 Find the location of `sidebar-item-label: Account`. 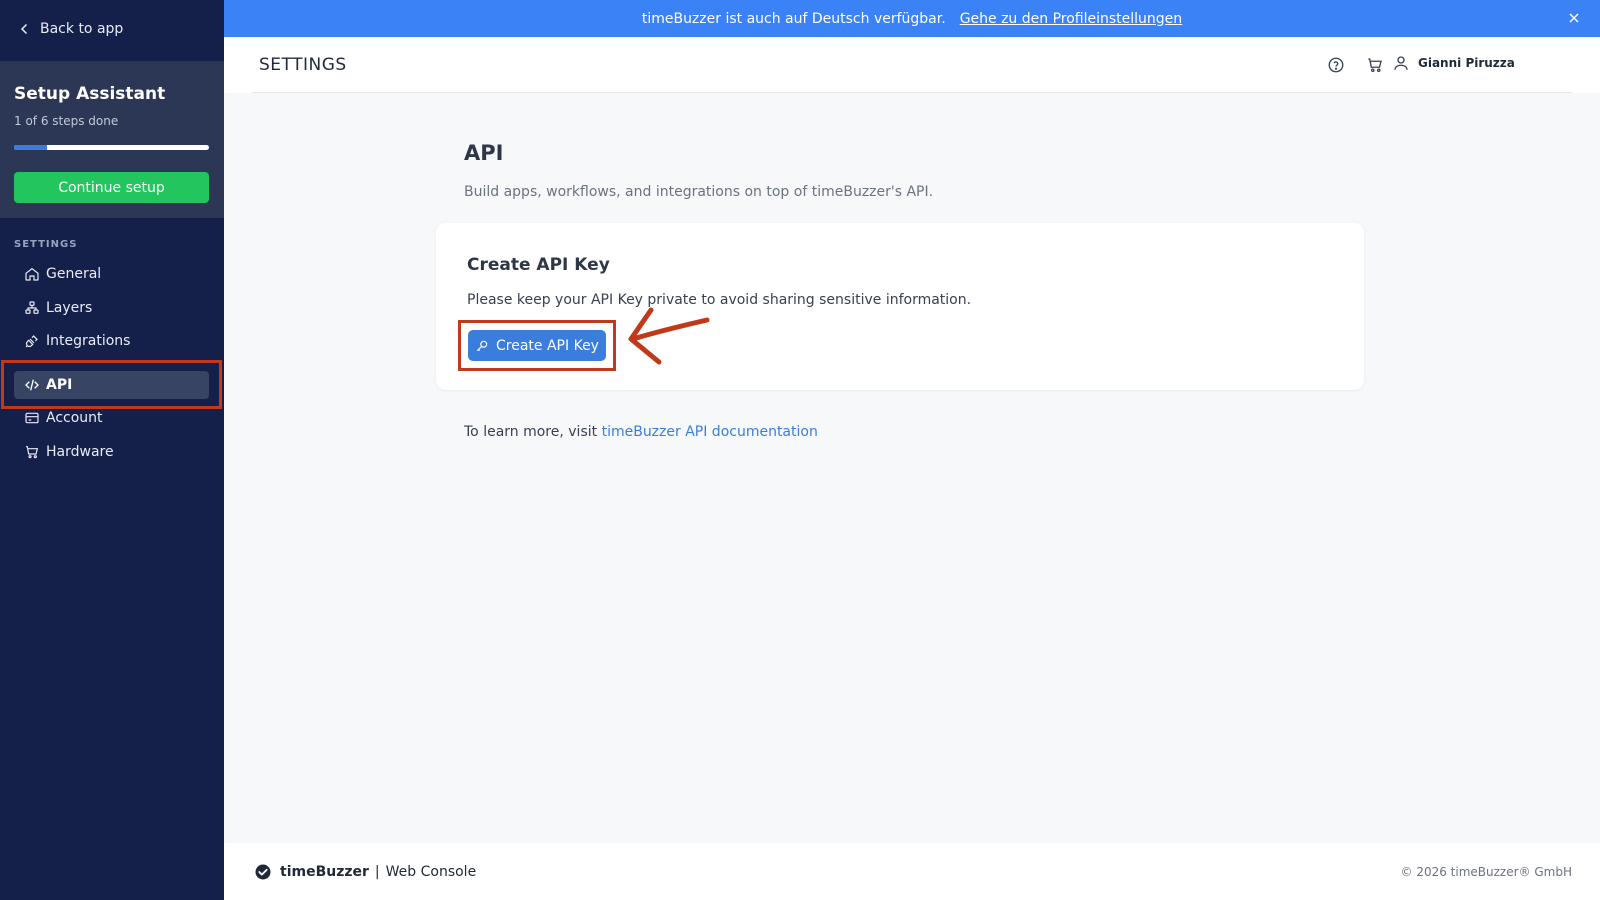

sidebar-item-label: Account is located at coordinates (74, 418).